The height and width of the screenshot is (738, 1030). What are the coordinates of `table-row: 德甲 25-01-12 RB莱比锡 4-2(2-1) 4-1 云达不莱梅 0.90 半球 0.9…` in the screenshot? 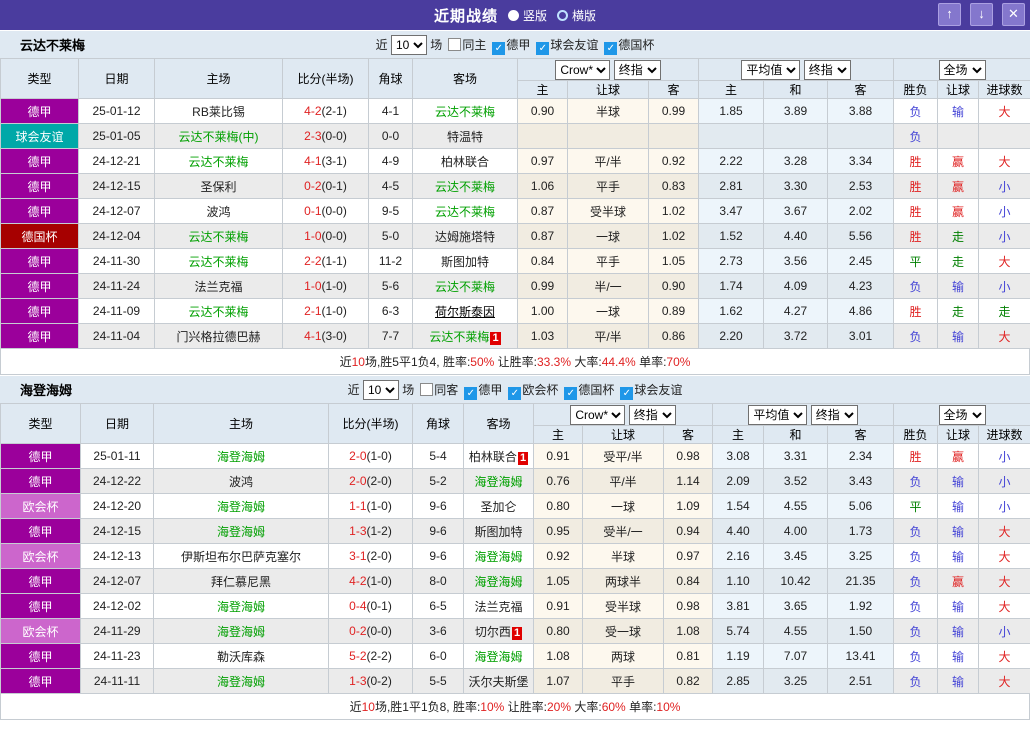 It's located at (515, 111).